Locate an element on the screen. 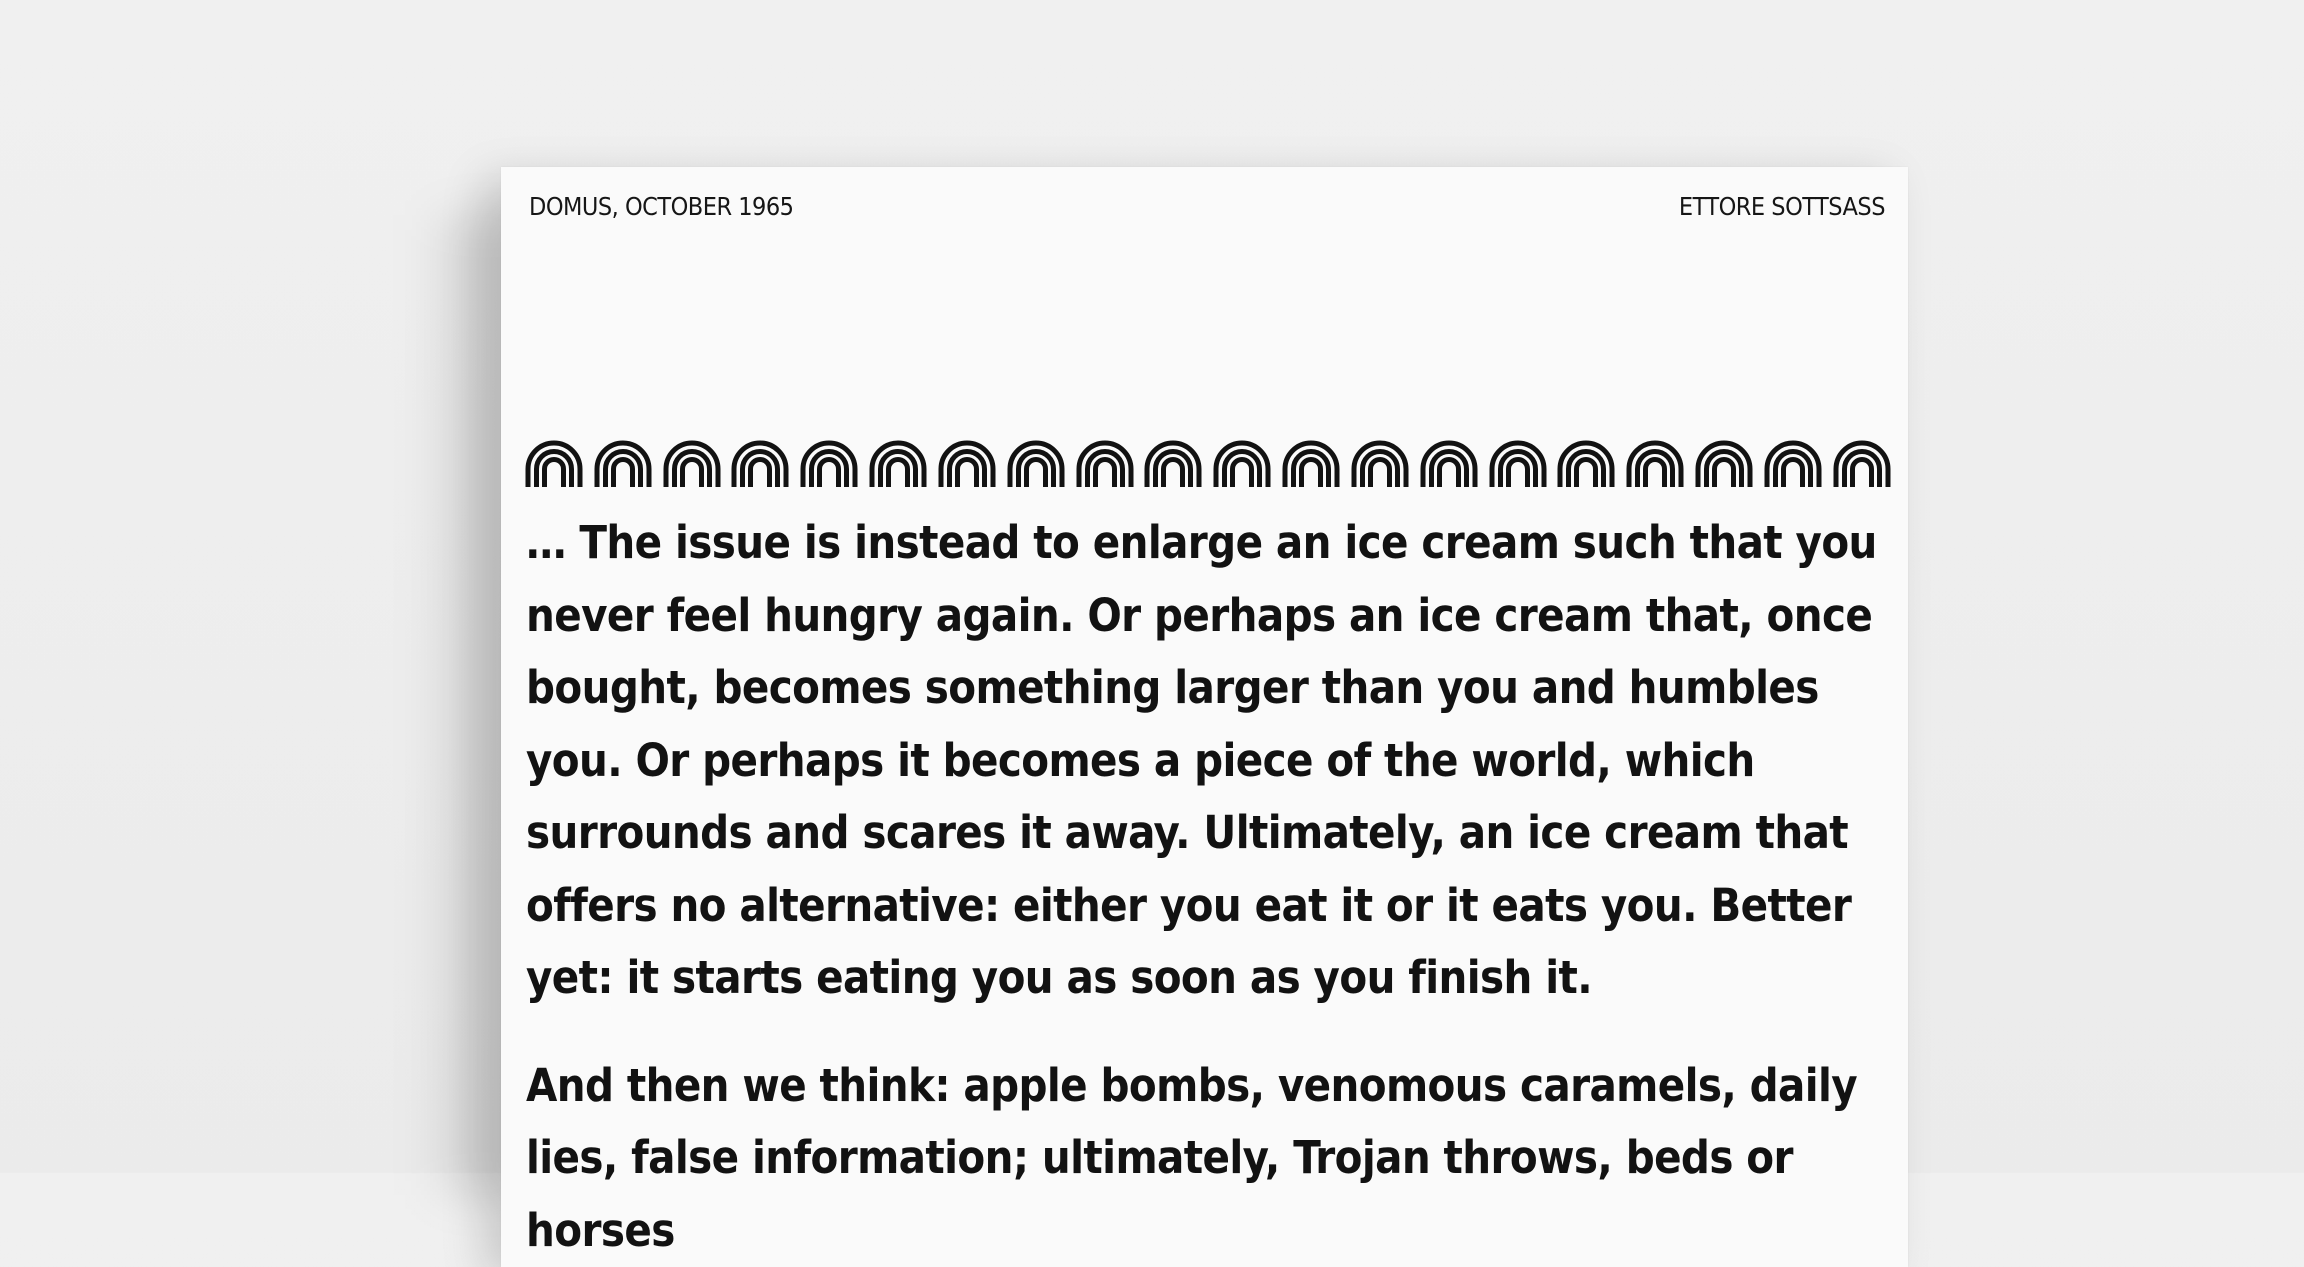 Image resolution: width=2304 pixels, height=1267 pixels. poster-shadow is located at coordinates (465, 705).